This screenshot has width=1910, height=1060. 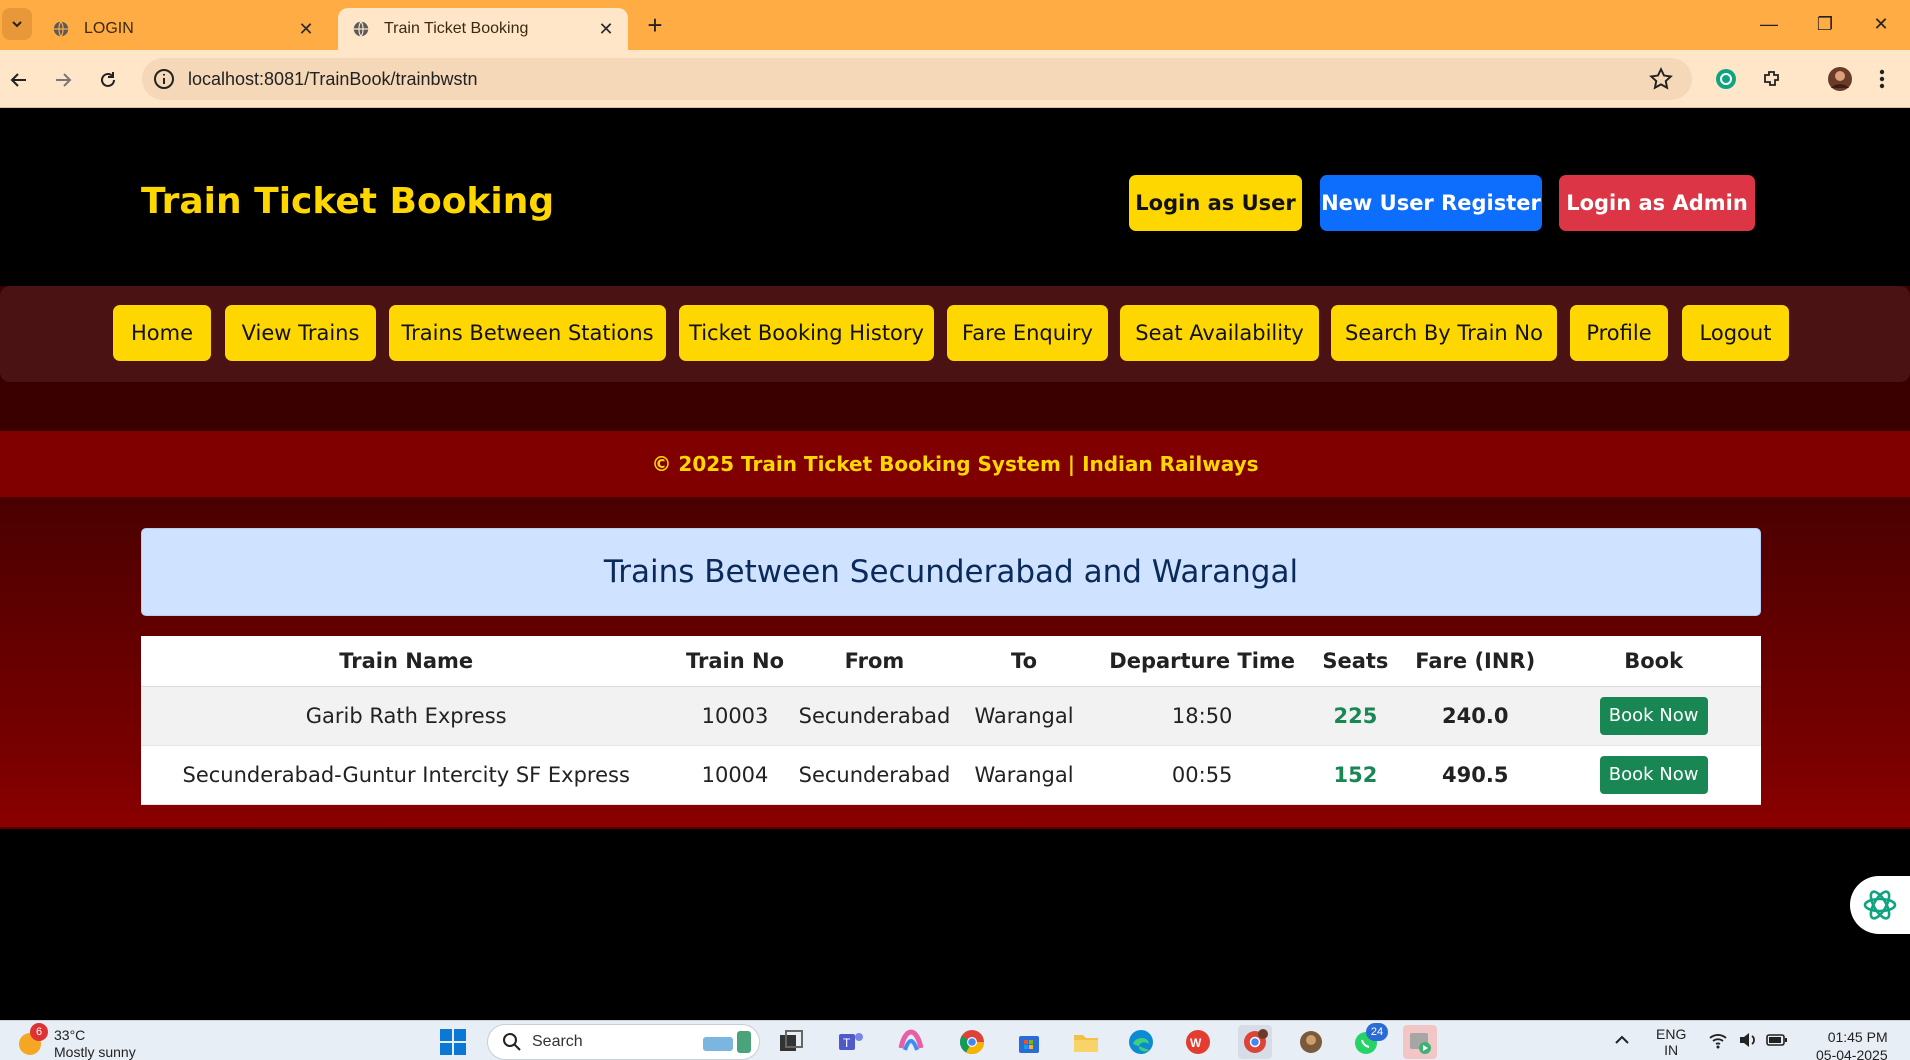 What do you see at coordinates (972, 1042) in the screenshot?
I see `chrome-icon` at bounding box center [972, 1042].